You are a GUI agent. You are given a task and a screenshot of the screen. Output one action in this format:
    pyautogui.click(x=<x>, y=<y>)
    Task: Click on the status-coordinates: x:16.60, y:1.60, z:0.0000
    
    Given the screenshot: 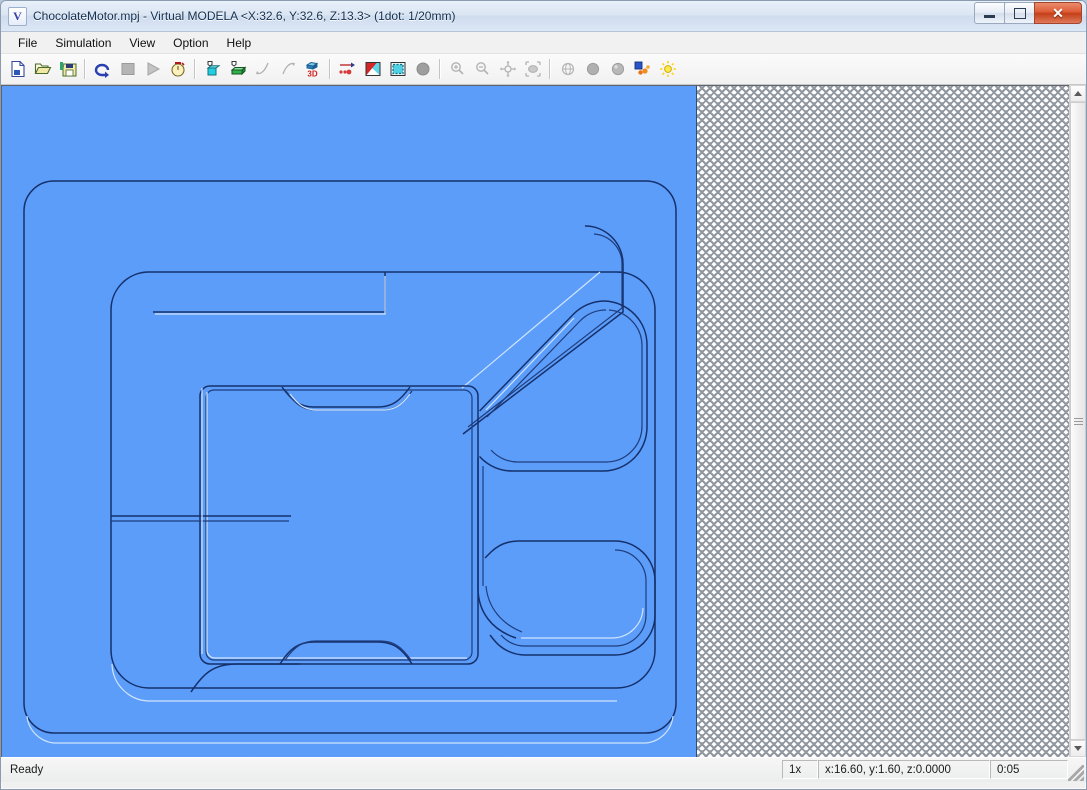 What is the action you would take?
    pyautogui.click(x=904, y=769)
    